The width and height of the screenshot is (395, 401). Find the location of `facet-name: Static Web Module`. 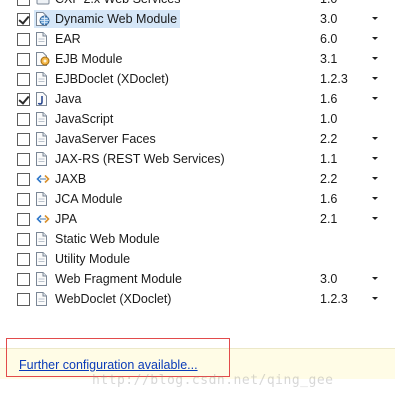

facet-name: Static Web Module is located at coordinates (107, 239).